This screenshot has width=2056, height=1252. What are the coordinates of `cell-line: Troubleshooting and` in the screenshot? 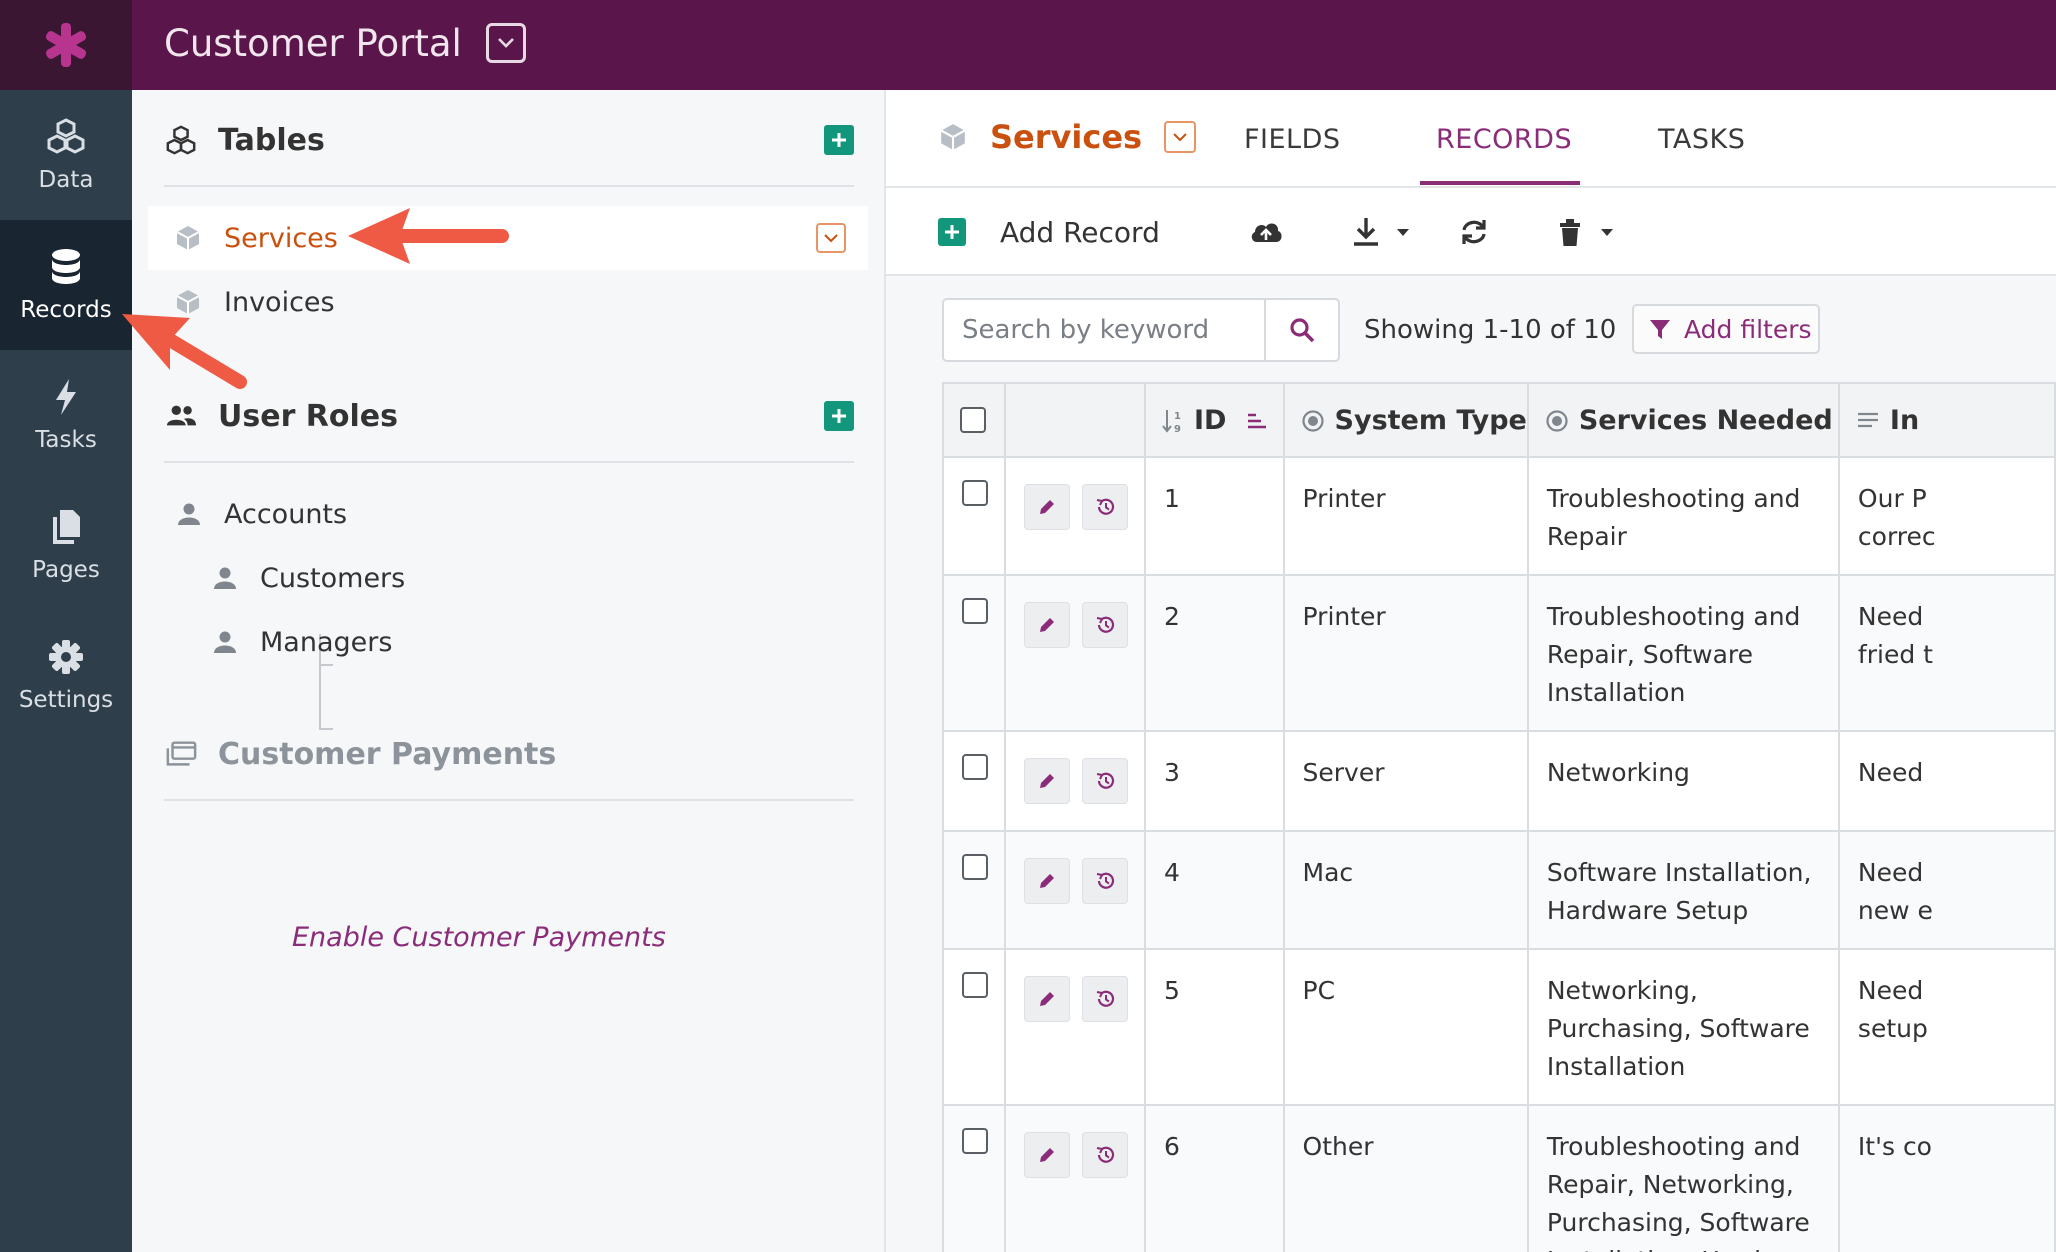 It's located at (1673, 498).